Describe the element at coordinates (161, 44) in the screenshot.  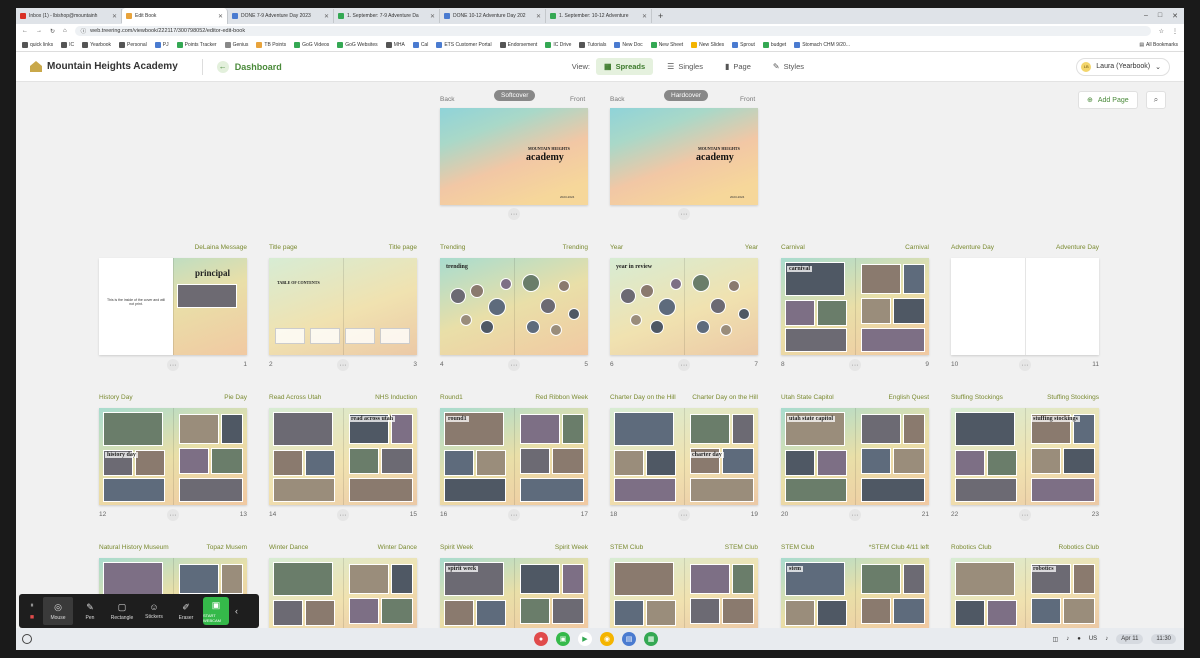
I see `bookmark-item: PJ` at that location.